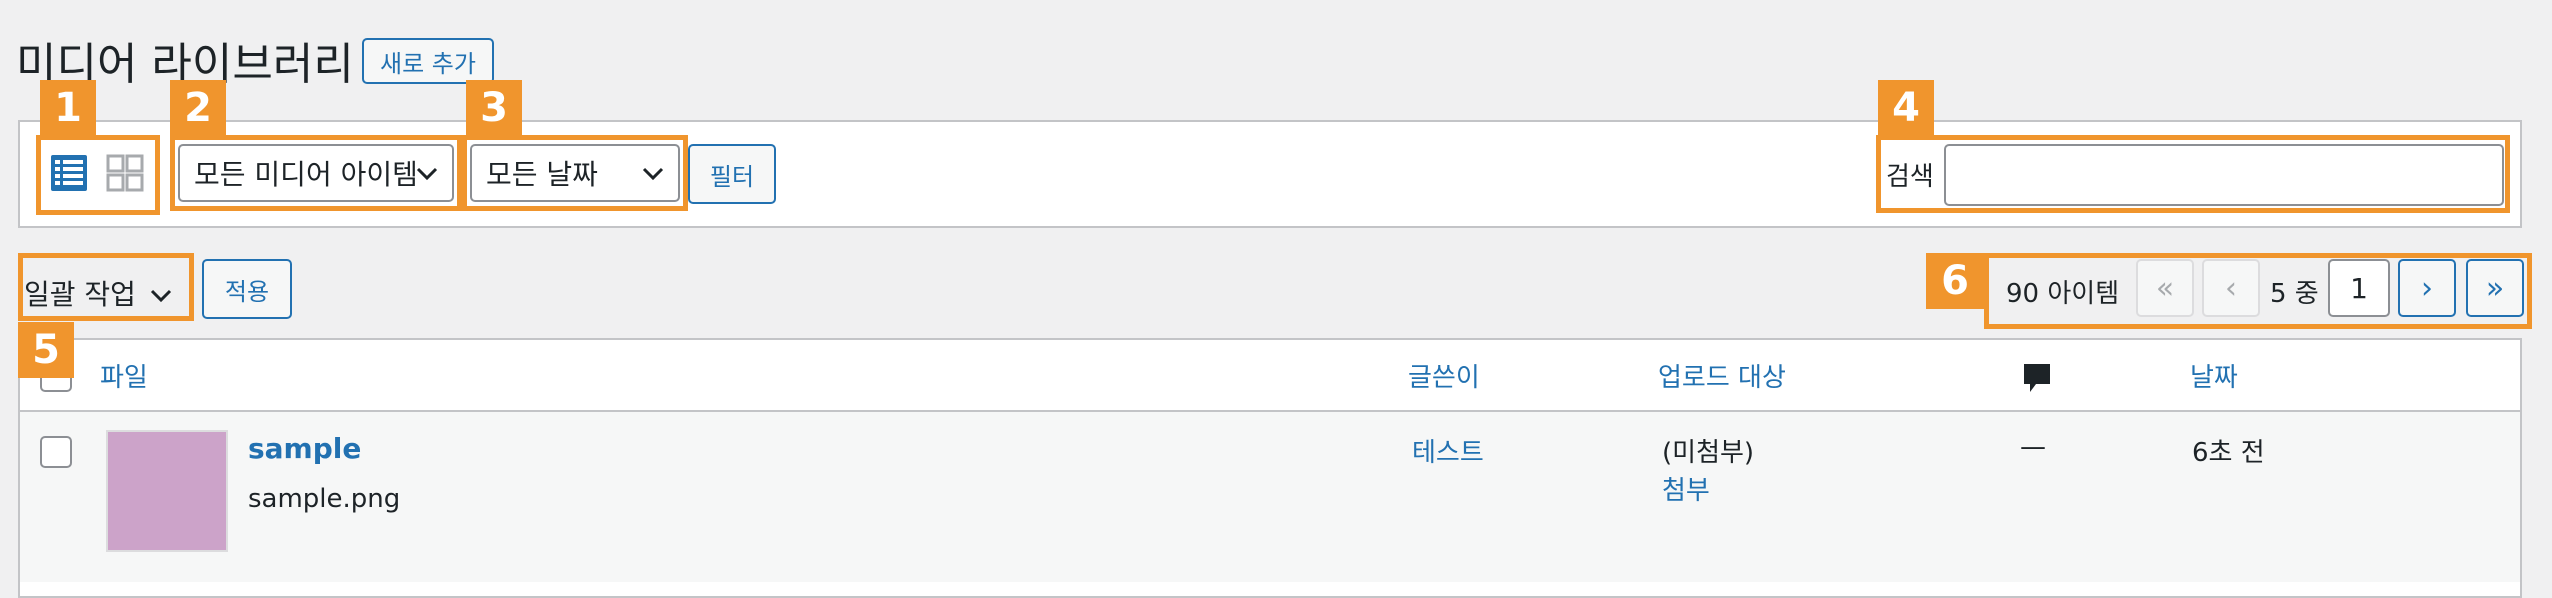 The height and width of the screenshot is (598, 2552). I want to click on column-file: 파일, so click(124, 375).